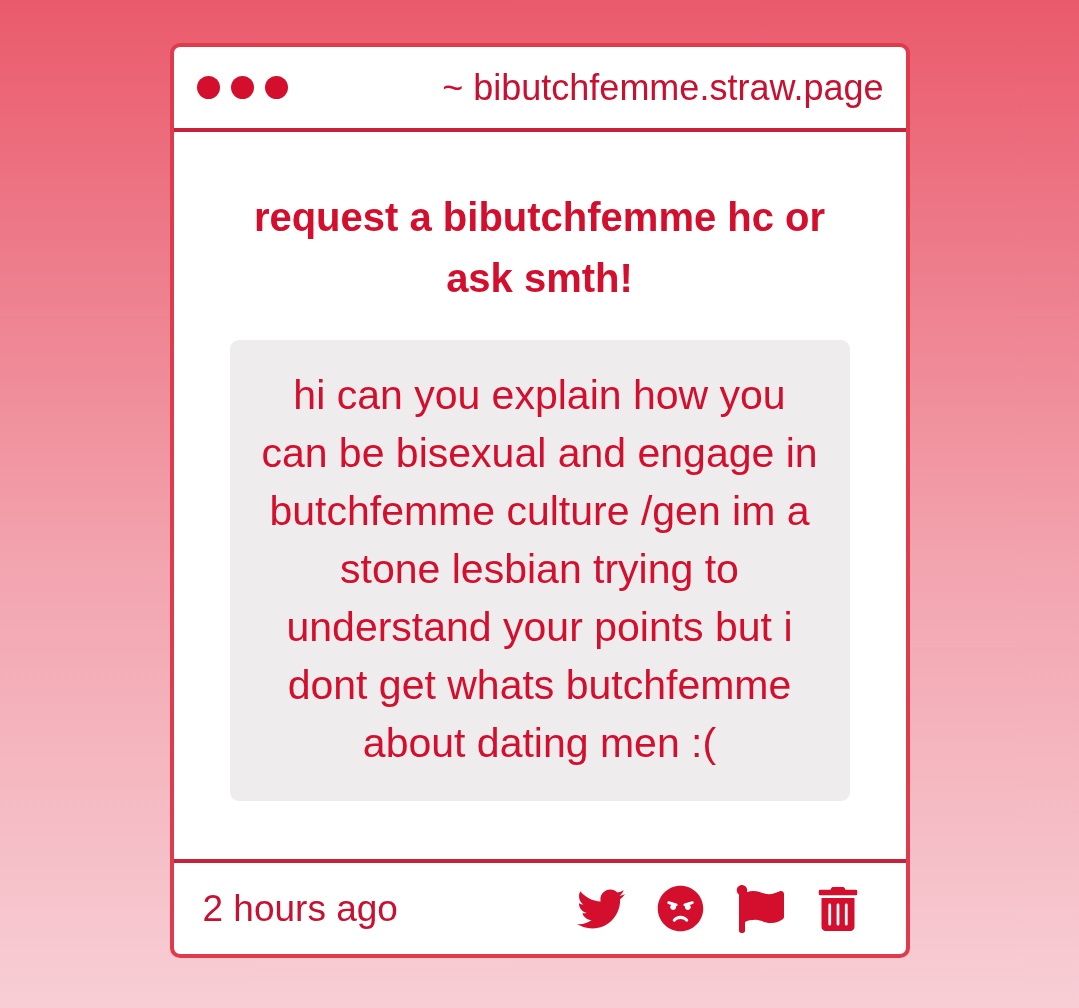 The height and width of the screenshot is (1008, 1079). What do you see at coordinates (663, 87) in the screenshot?
I see `page-address: ~ bibutchfemme.straw.page` at bounding box center [663, 87].